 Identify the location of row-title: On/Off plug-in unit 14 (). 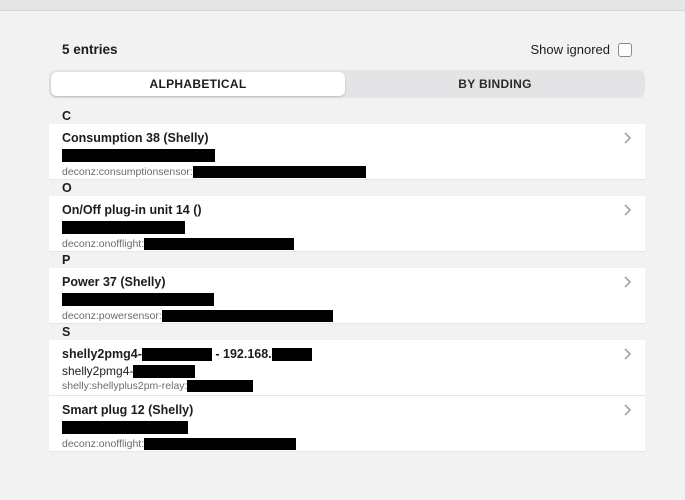
(132, 210).